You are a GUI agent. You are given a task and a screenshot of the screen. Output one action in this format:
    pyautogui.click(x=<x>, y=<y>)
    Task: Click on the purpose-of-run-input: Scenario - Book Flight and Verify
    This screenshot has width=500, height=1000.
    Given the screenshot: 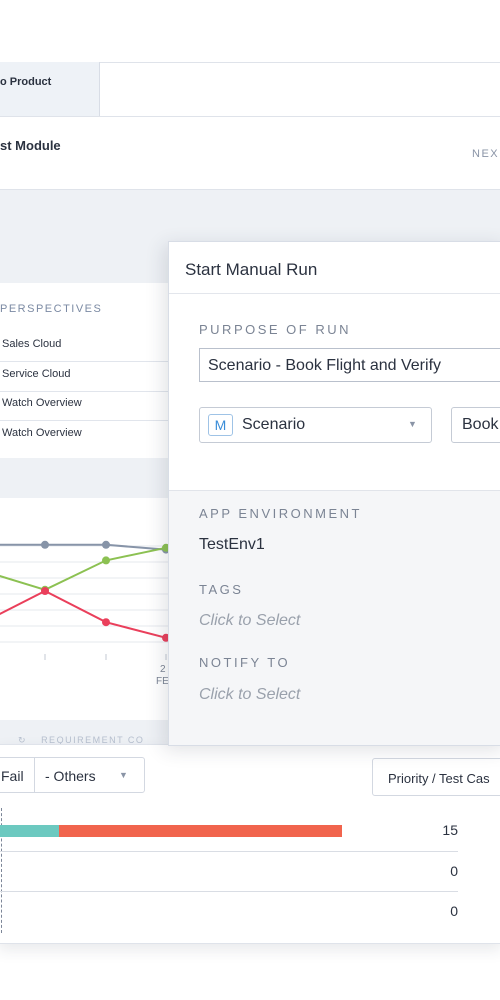 What is the action you would take?
    pyautogui.click(x=349, y=365)
    